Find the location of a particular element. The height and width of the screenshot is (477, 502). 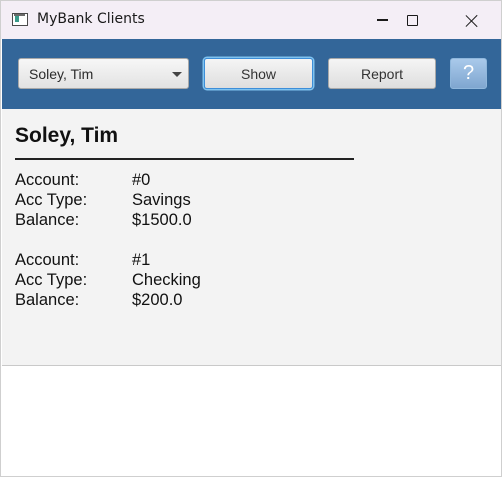

account-type: Savings is located at coordinates (161, 200).